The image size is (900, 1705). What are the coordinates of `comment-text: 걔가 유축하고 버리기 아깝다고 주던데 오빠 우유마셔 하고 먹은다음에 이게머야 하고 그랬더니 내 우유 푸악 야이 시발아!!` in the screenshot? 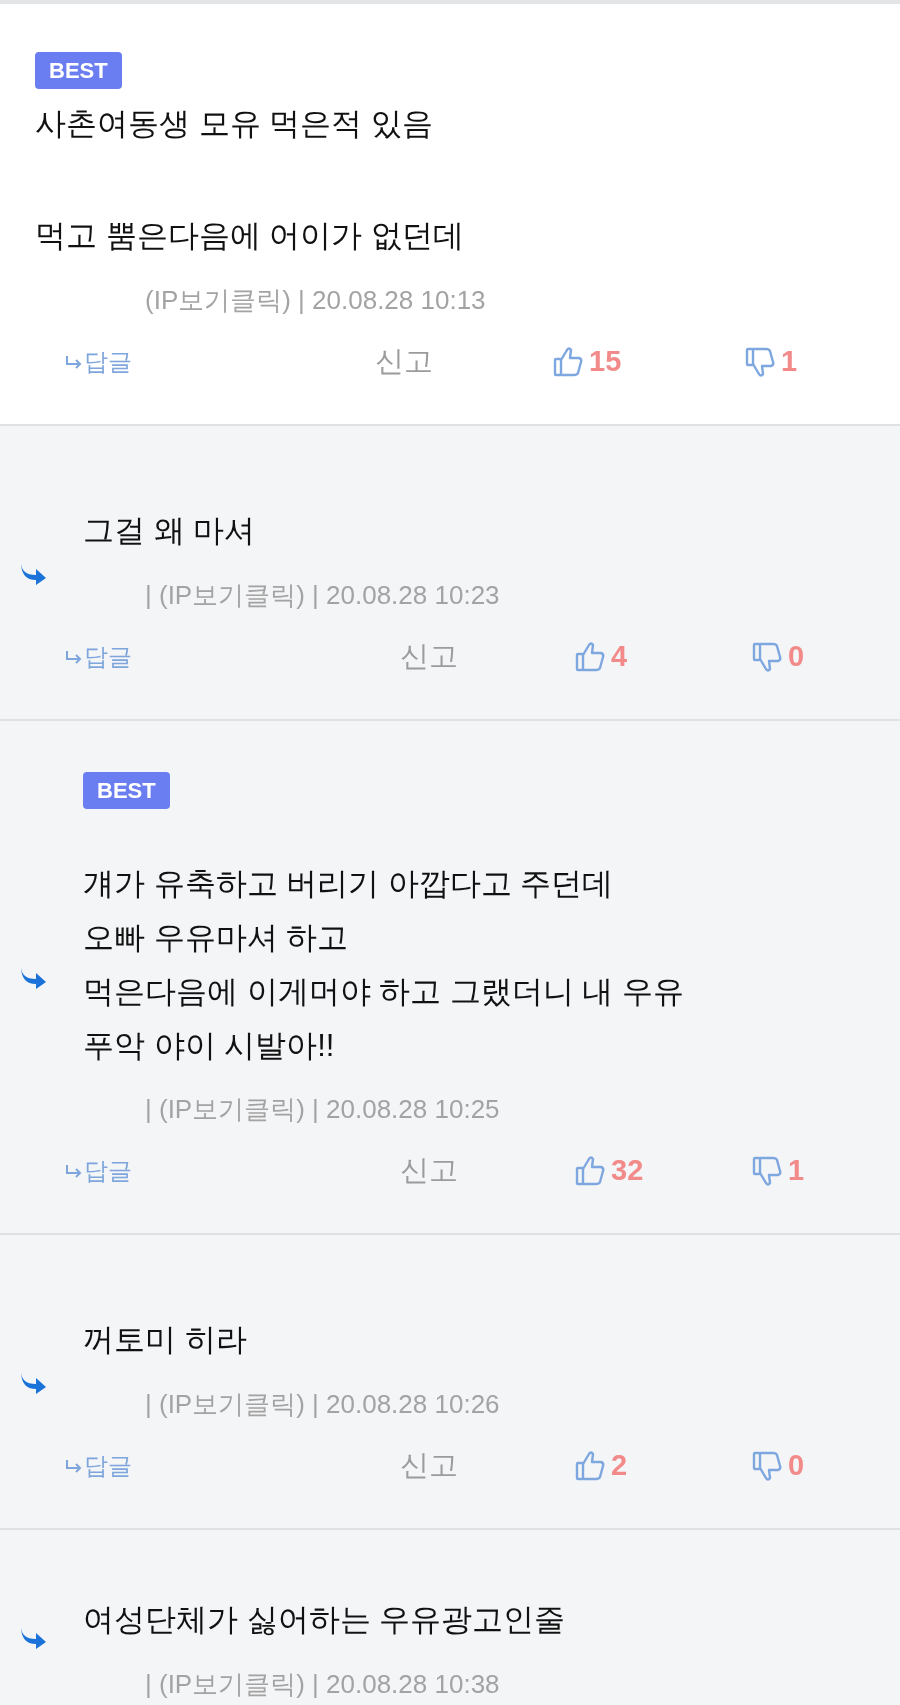 It's located at (384, 965).